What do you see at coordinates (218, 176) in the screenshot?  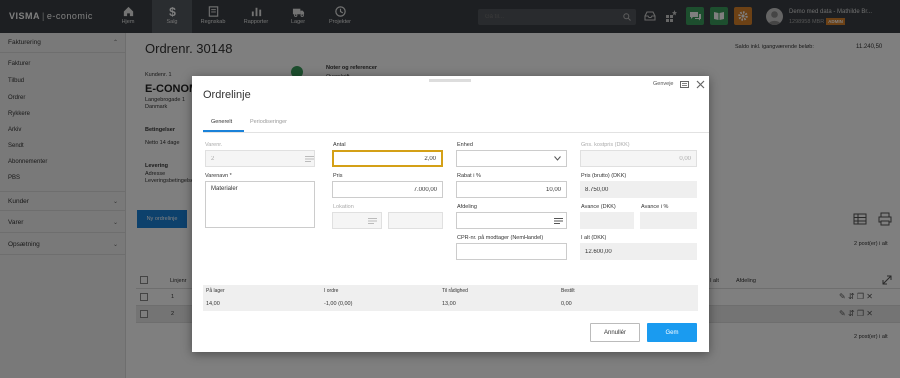 I see `varenavn-label: Varenavn *` at bounding box center [218, 176].